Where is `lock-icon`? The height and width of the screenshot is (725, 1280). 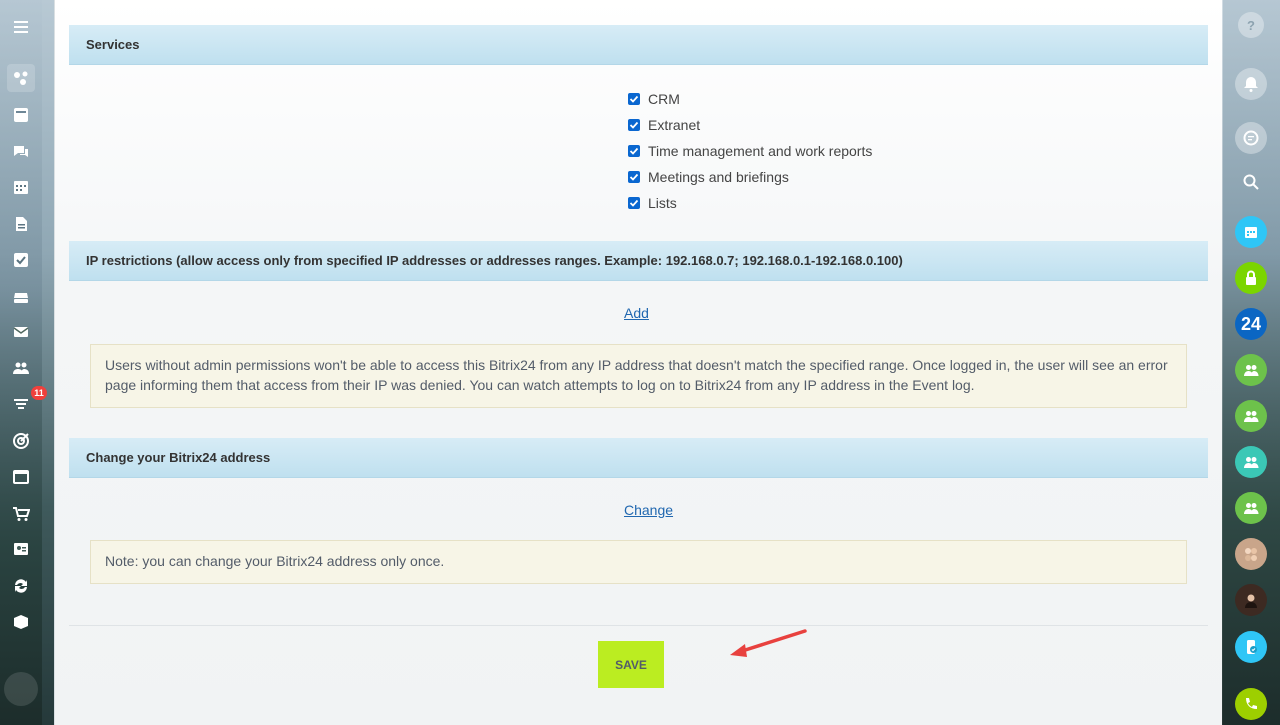
lock-icon is located at coordinates (1251, 278).